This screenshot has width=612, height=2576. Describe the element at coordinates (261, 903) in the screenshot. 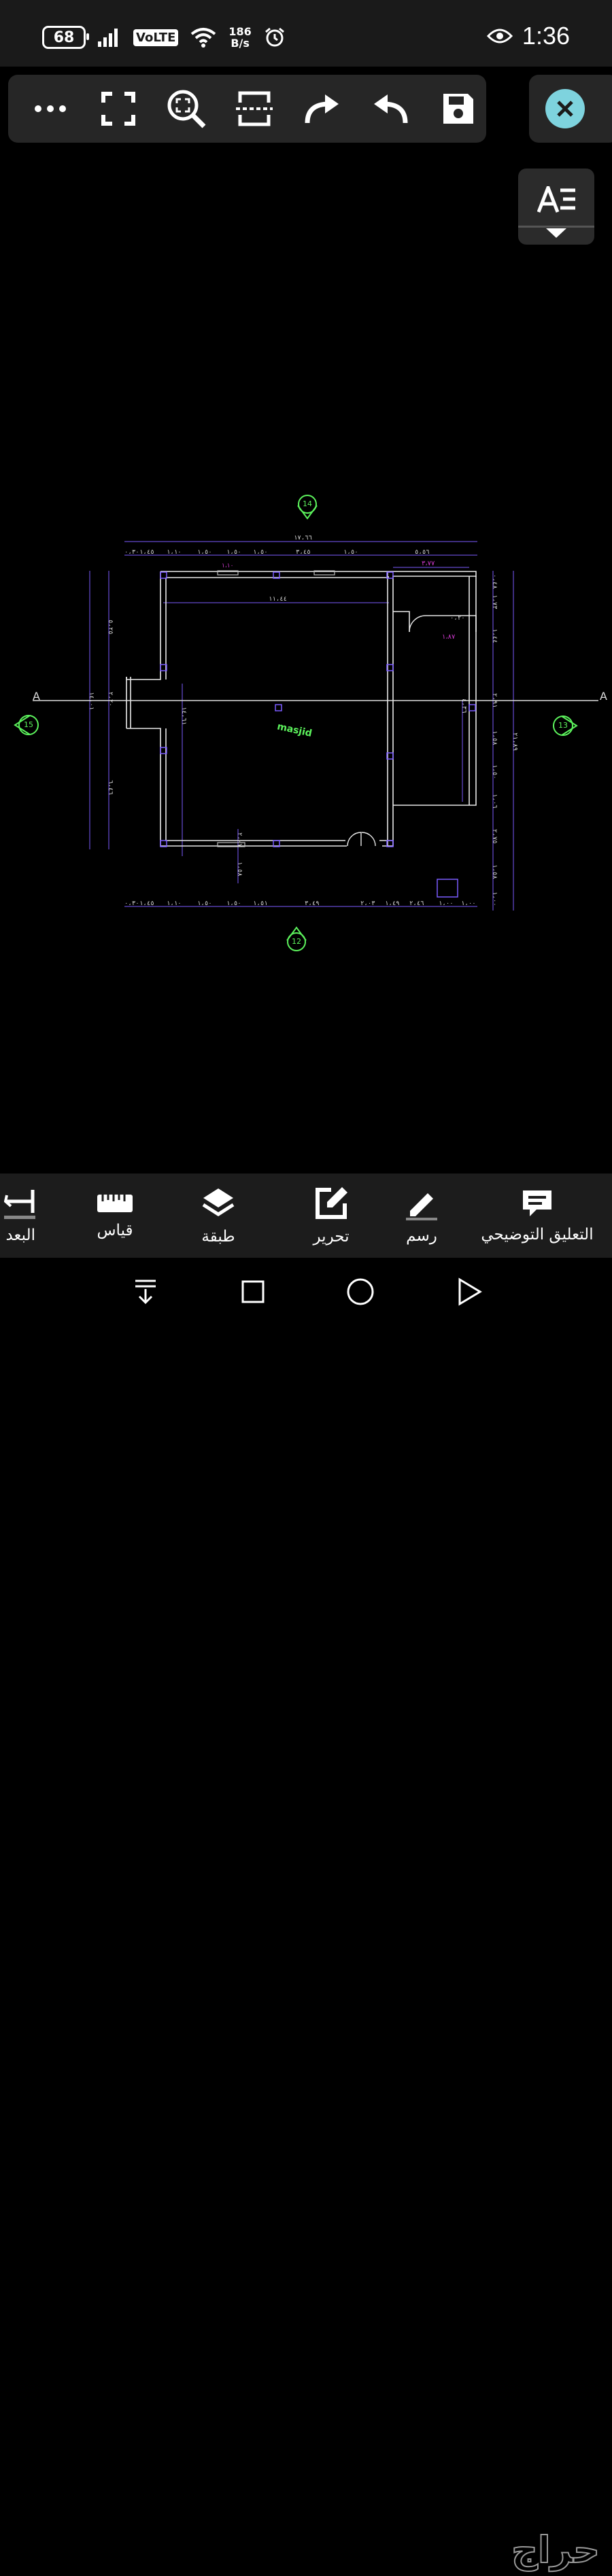

I see `dim-bottom-label: ١،٥١` at that location.